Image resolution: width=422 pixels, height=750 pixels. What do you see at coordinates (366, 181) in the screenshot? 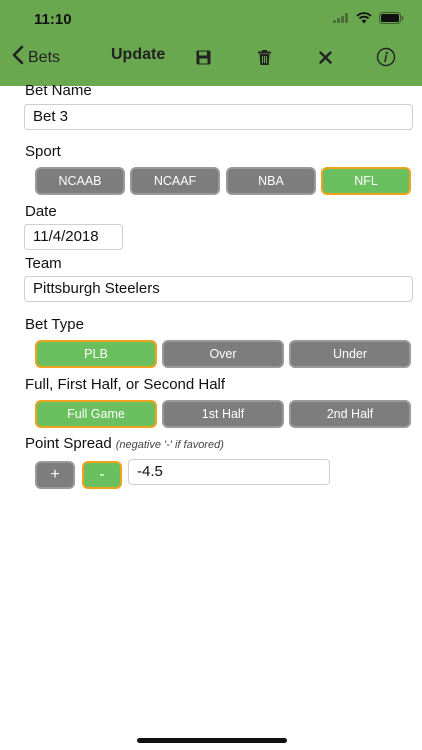
I see `sport-option-nfl: NFL` at bounding box center [366, 181].